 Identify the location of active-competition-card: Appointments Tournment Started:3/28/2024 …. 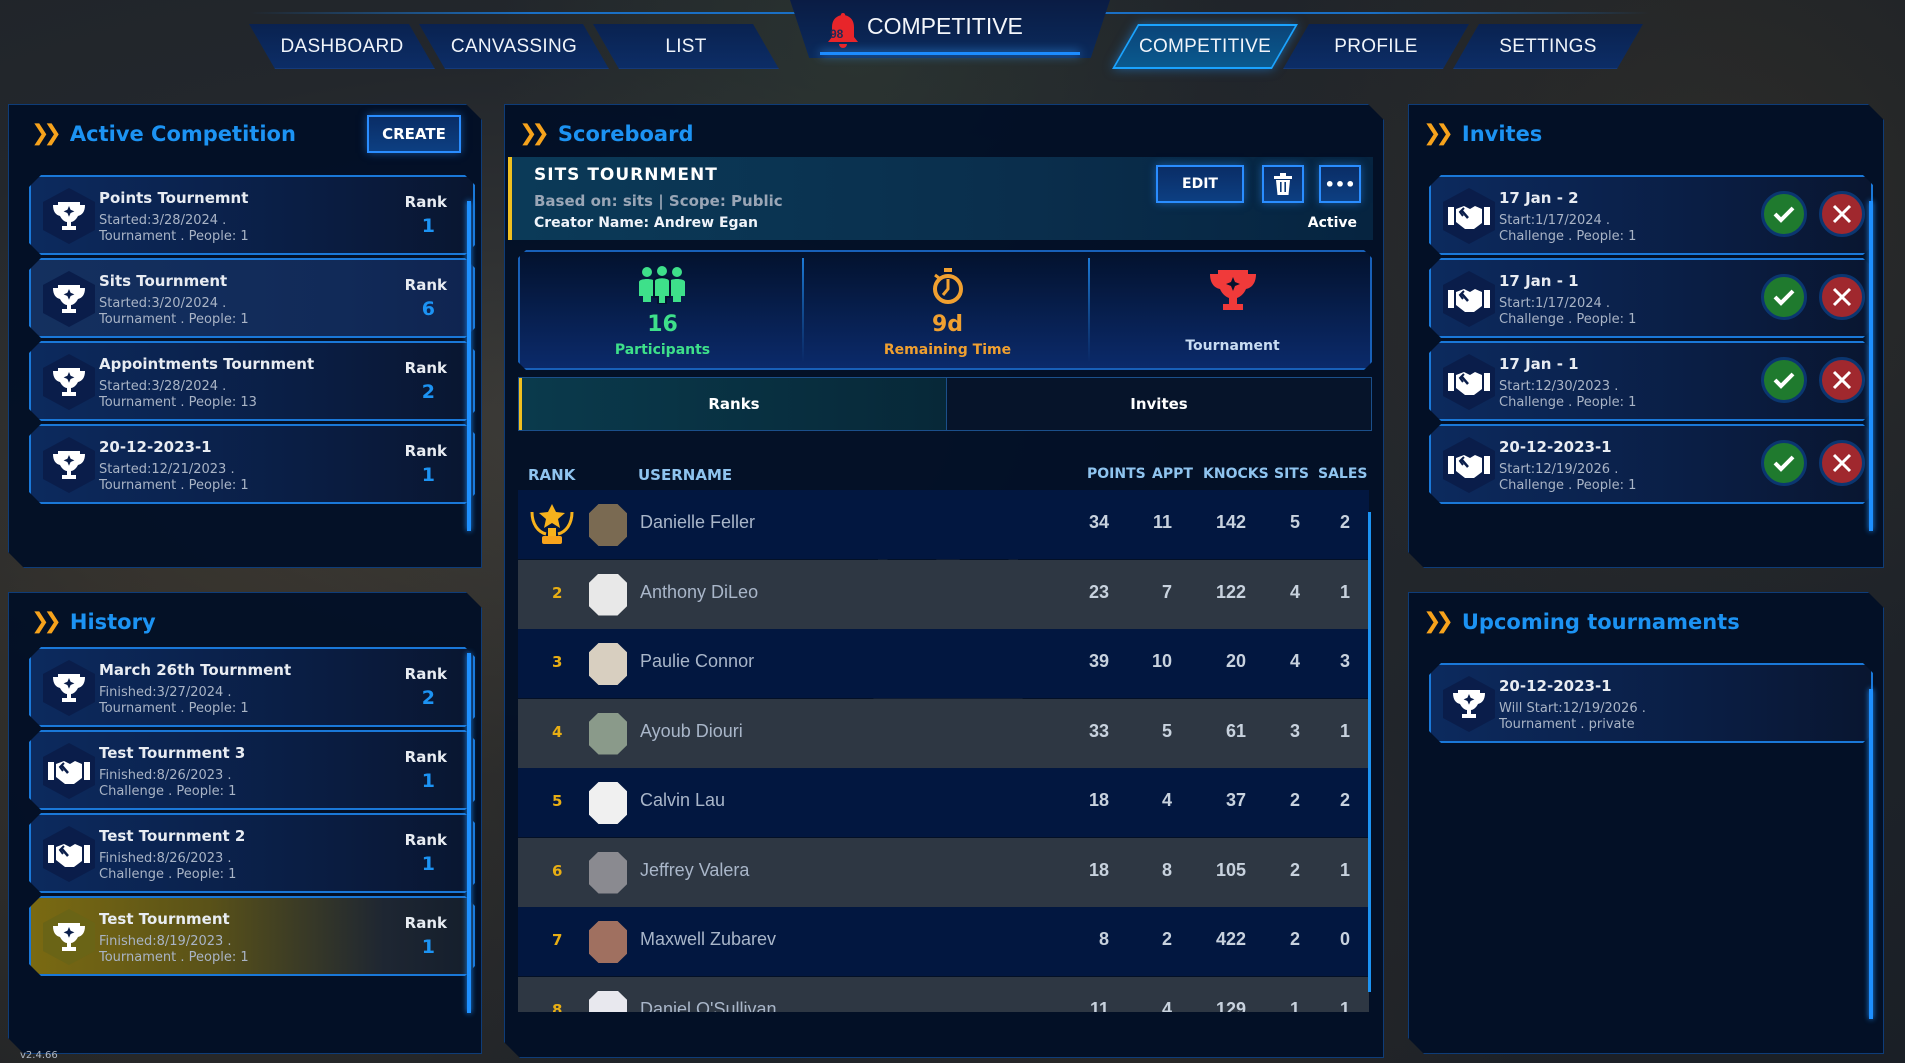
(252, 381).